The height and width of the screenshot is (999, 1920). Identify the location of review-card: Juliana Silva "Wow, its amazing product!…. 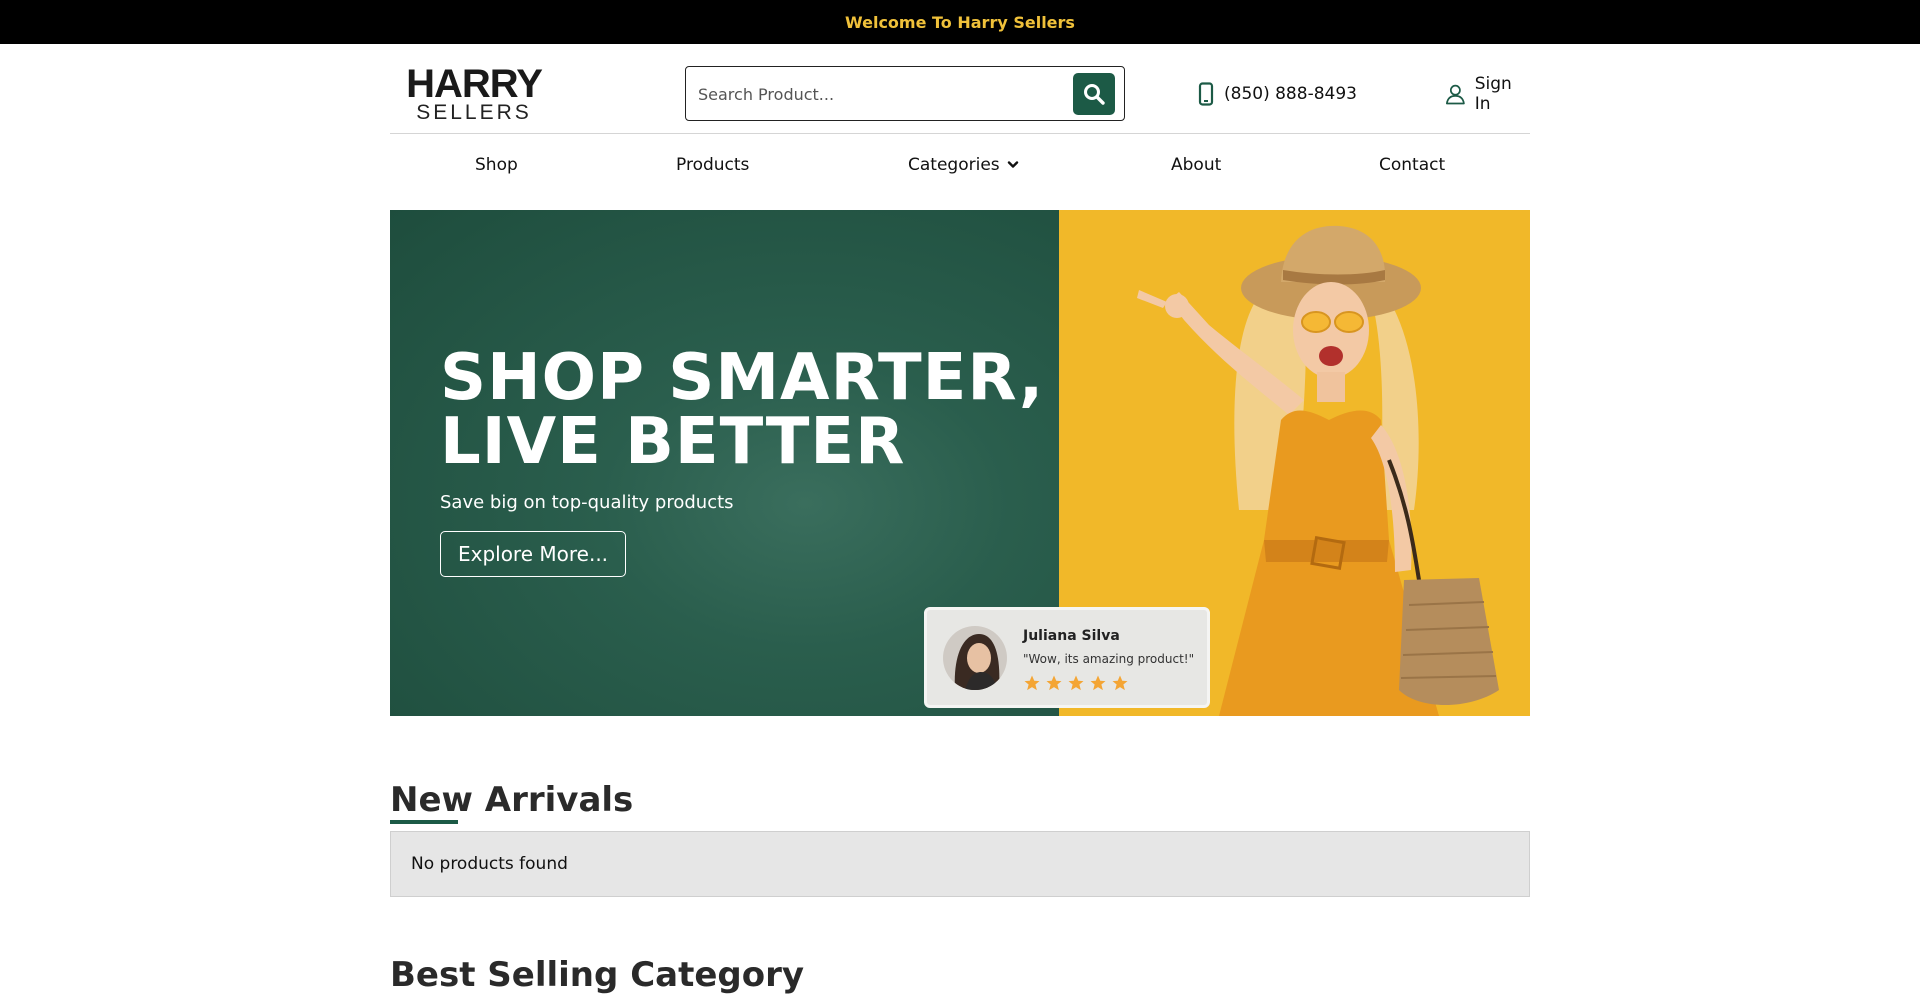
(1067, 657).